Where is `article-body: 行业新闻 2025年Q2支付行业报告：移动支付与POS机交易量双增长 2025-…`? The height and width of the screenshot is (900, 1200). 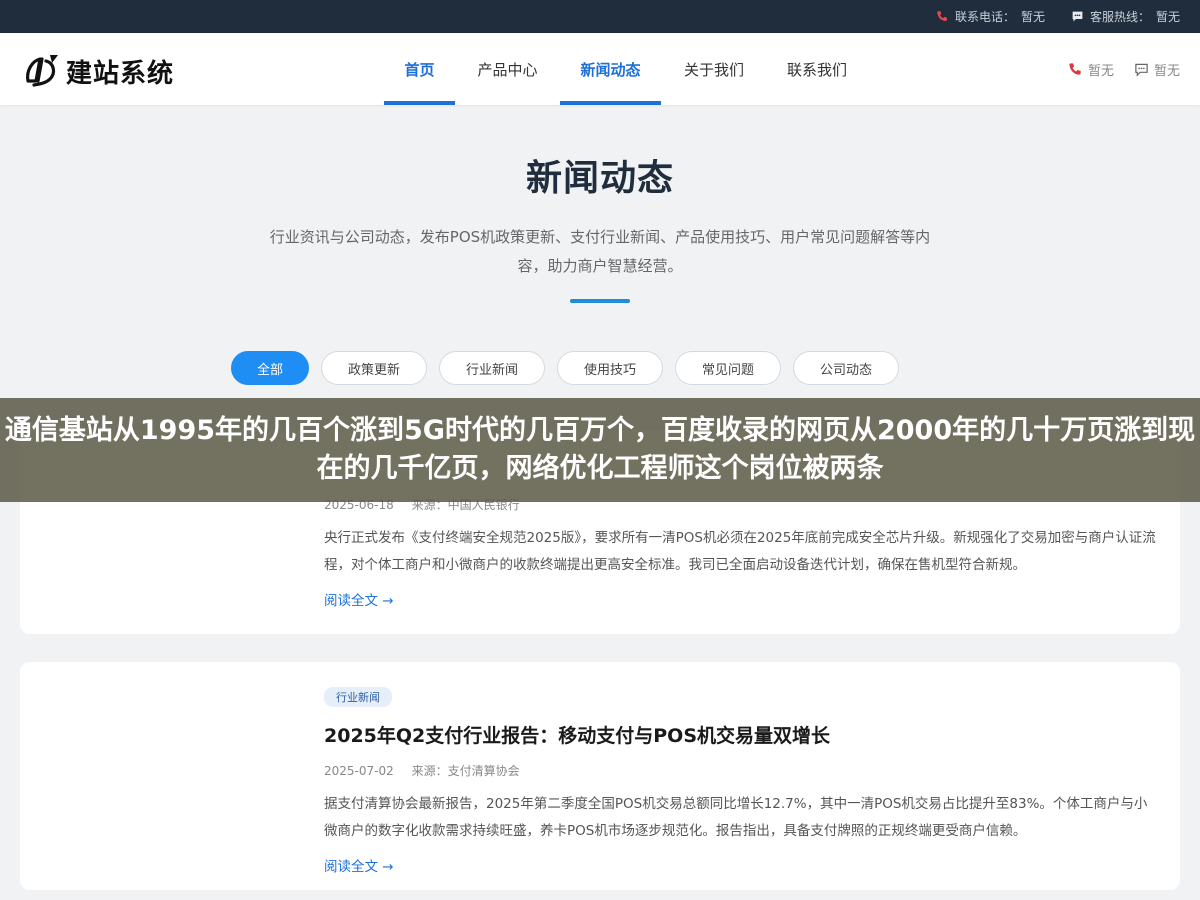
article-body: 行业新闻 2025年Q2支付行业报告：移动支付与POS机交易量双增长 2025-… is located at coordinates (740, 780).